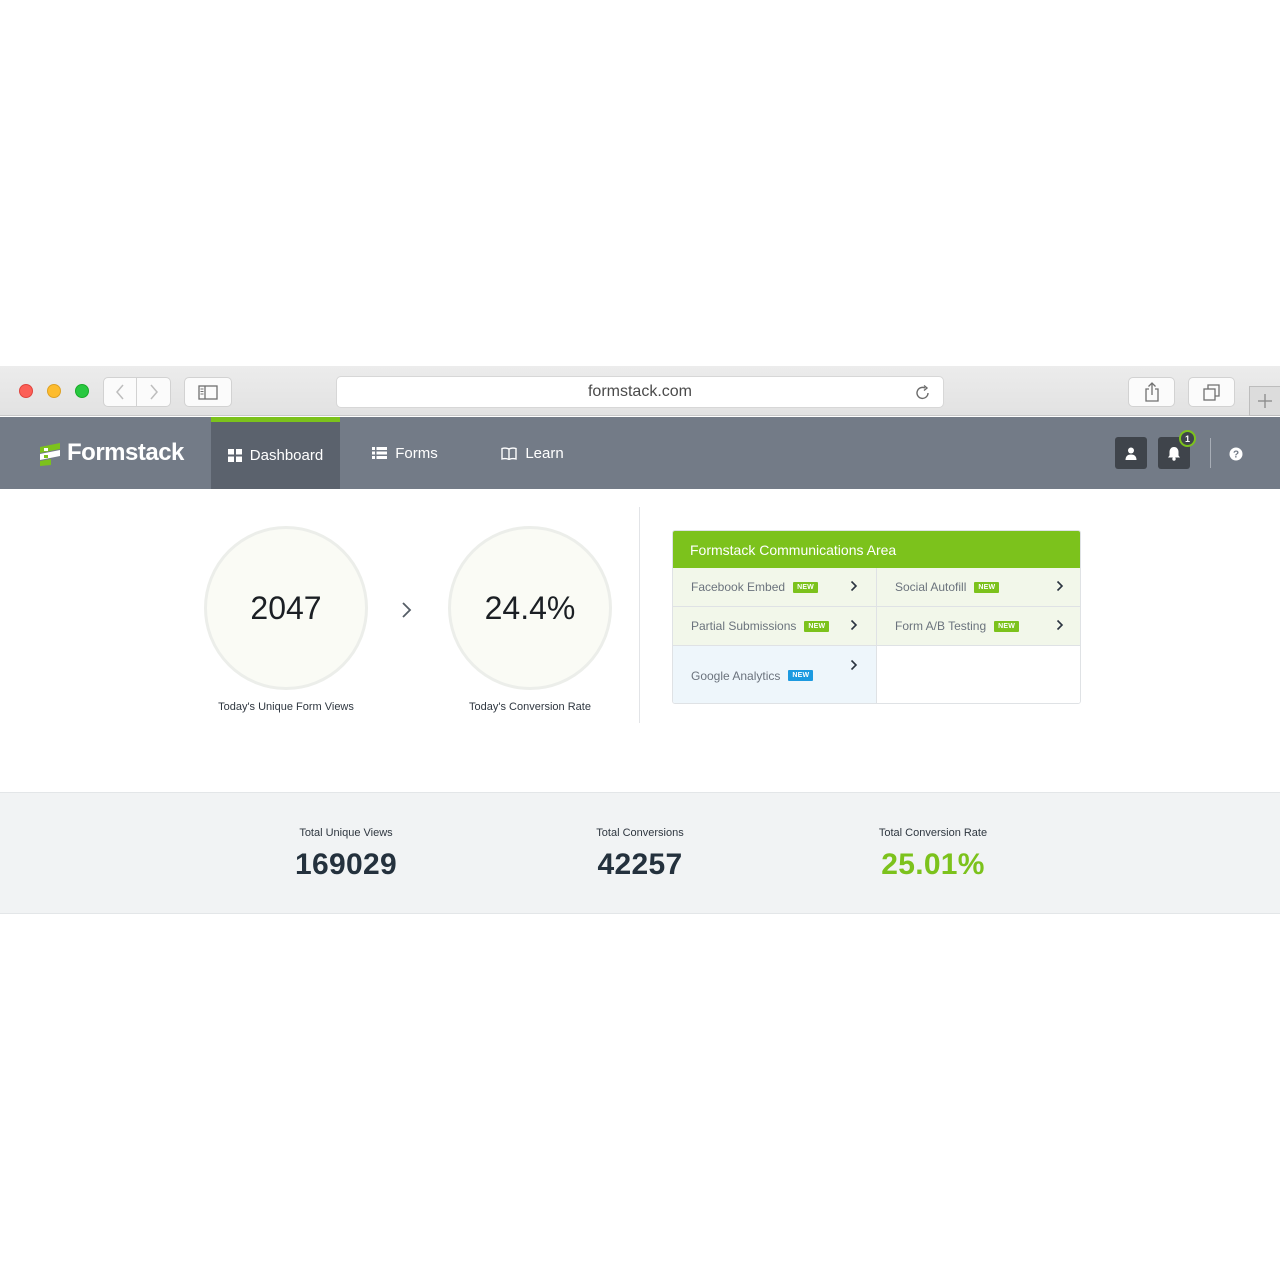  I want to click on share-icon, so click(1151, 392).